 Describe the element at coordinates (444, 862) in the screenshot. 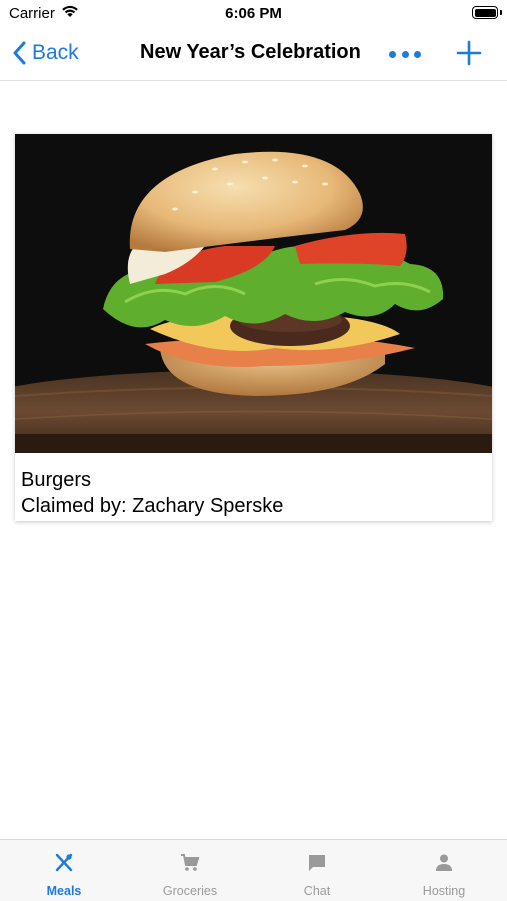

I see `person-icon` at that location.